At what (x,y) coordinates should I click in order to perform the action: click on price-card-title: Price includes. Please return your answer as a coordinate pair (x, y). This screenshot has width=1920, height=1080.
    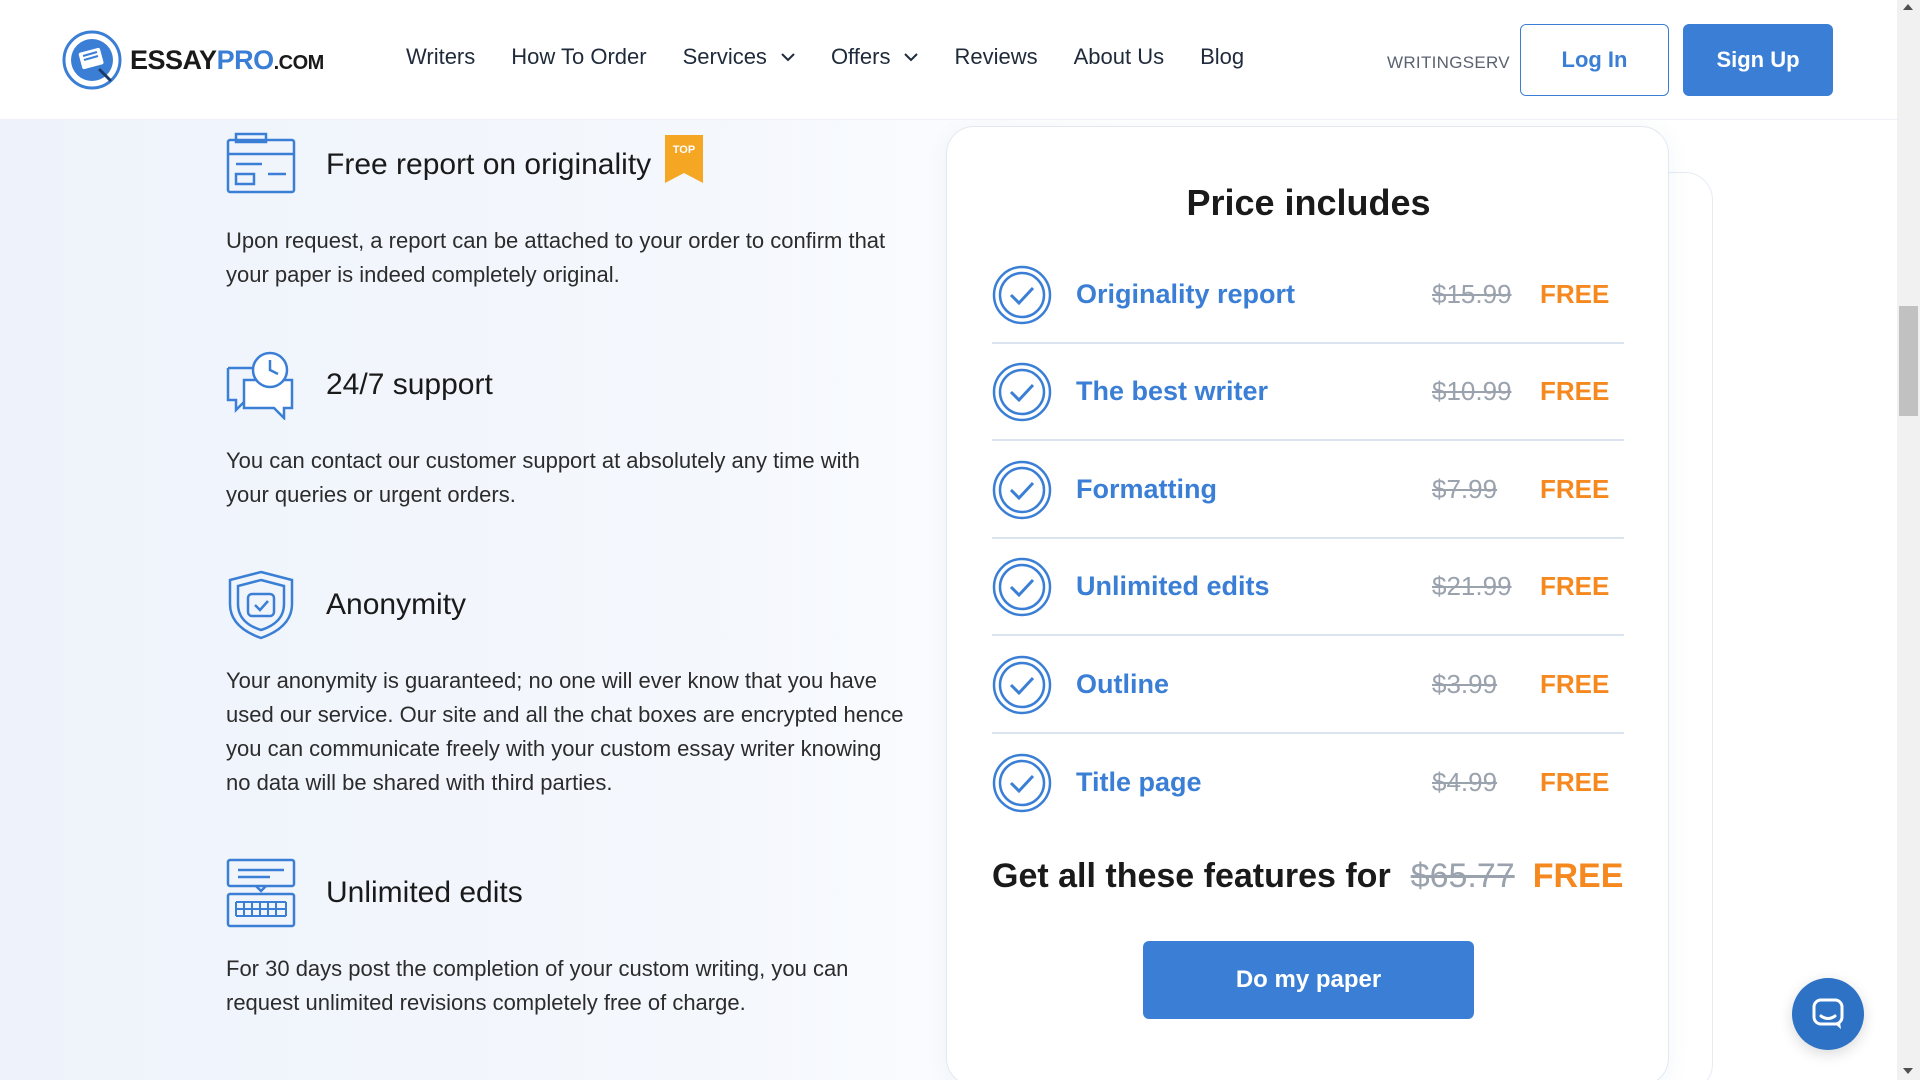
    Looking at the image, I should click on (1308, 202).